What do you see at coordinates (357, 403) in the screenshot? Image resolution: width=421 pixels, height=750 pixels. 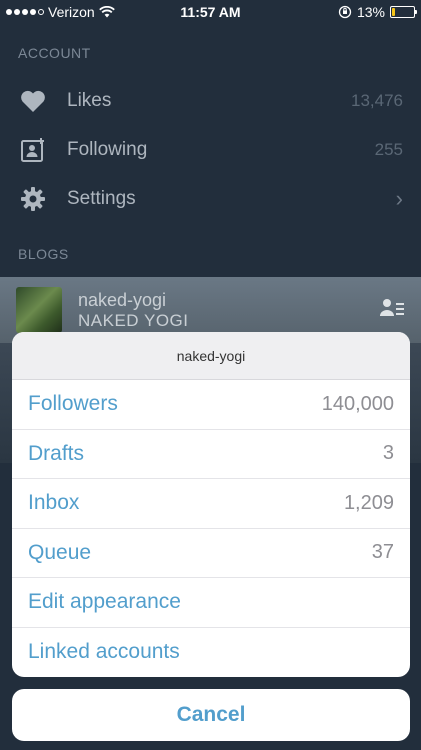 I see `followers-count: 140,000` at bounding box center [357, 403].